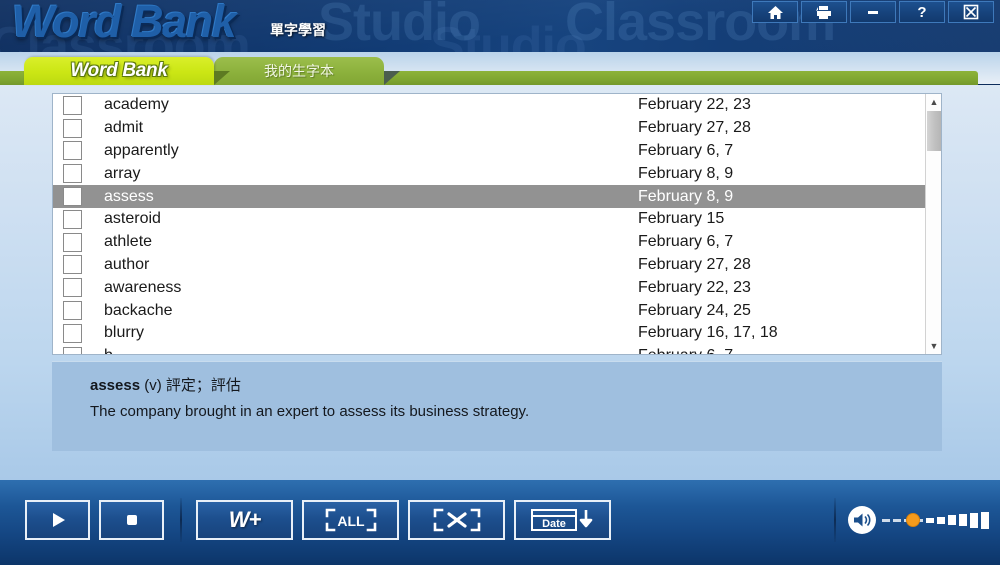 The width and height of the screenshot is (1000, 565). What do you see at coordinates (128, 242) in the screenshot?
I see `row-word: athlete` at bounding box center [128, 242].